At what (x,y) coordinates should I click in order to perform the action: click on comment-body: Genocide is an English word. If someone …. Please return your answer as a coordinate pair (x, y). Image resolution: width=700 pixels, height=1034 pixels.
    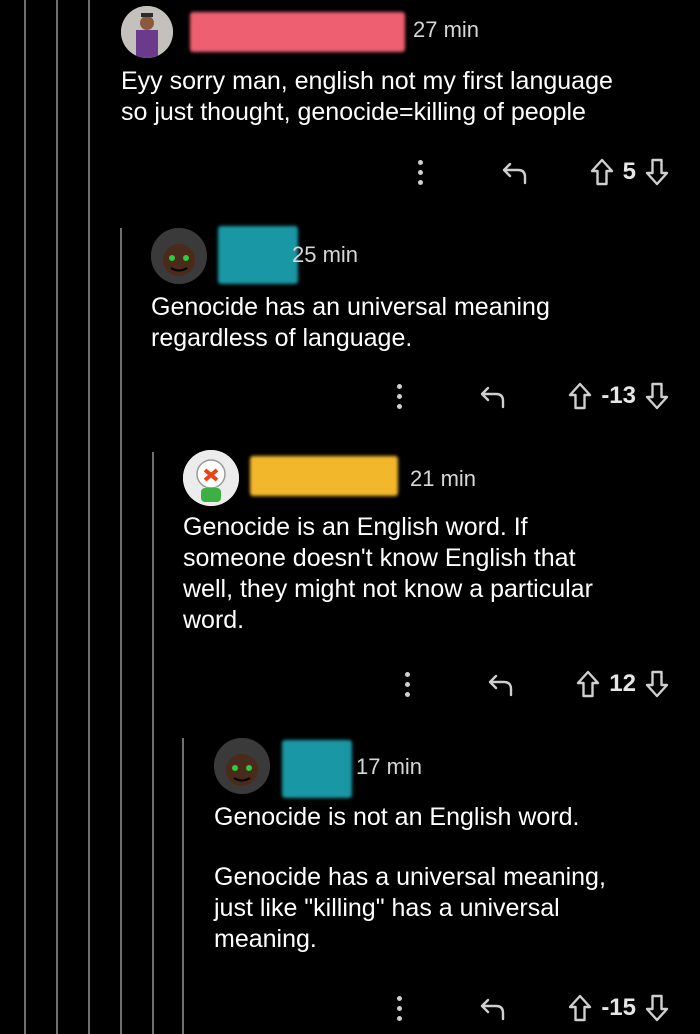
    Looking at the image, I should click on (388, 574).